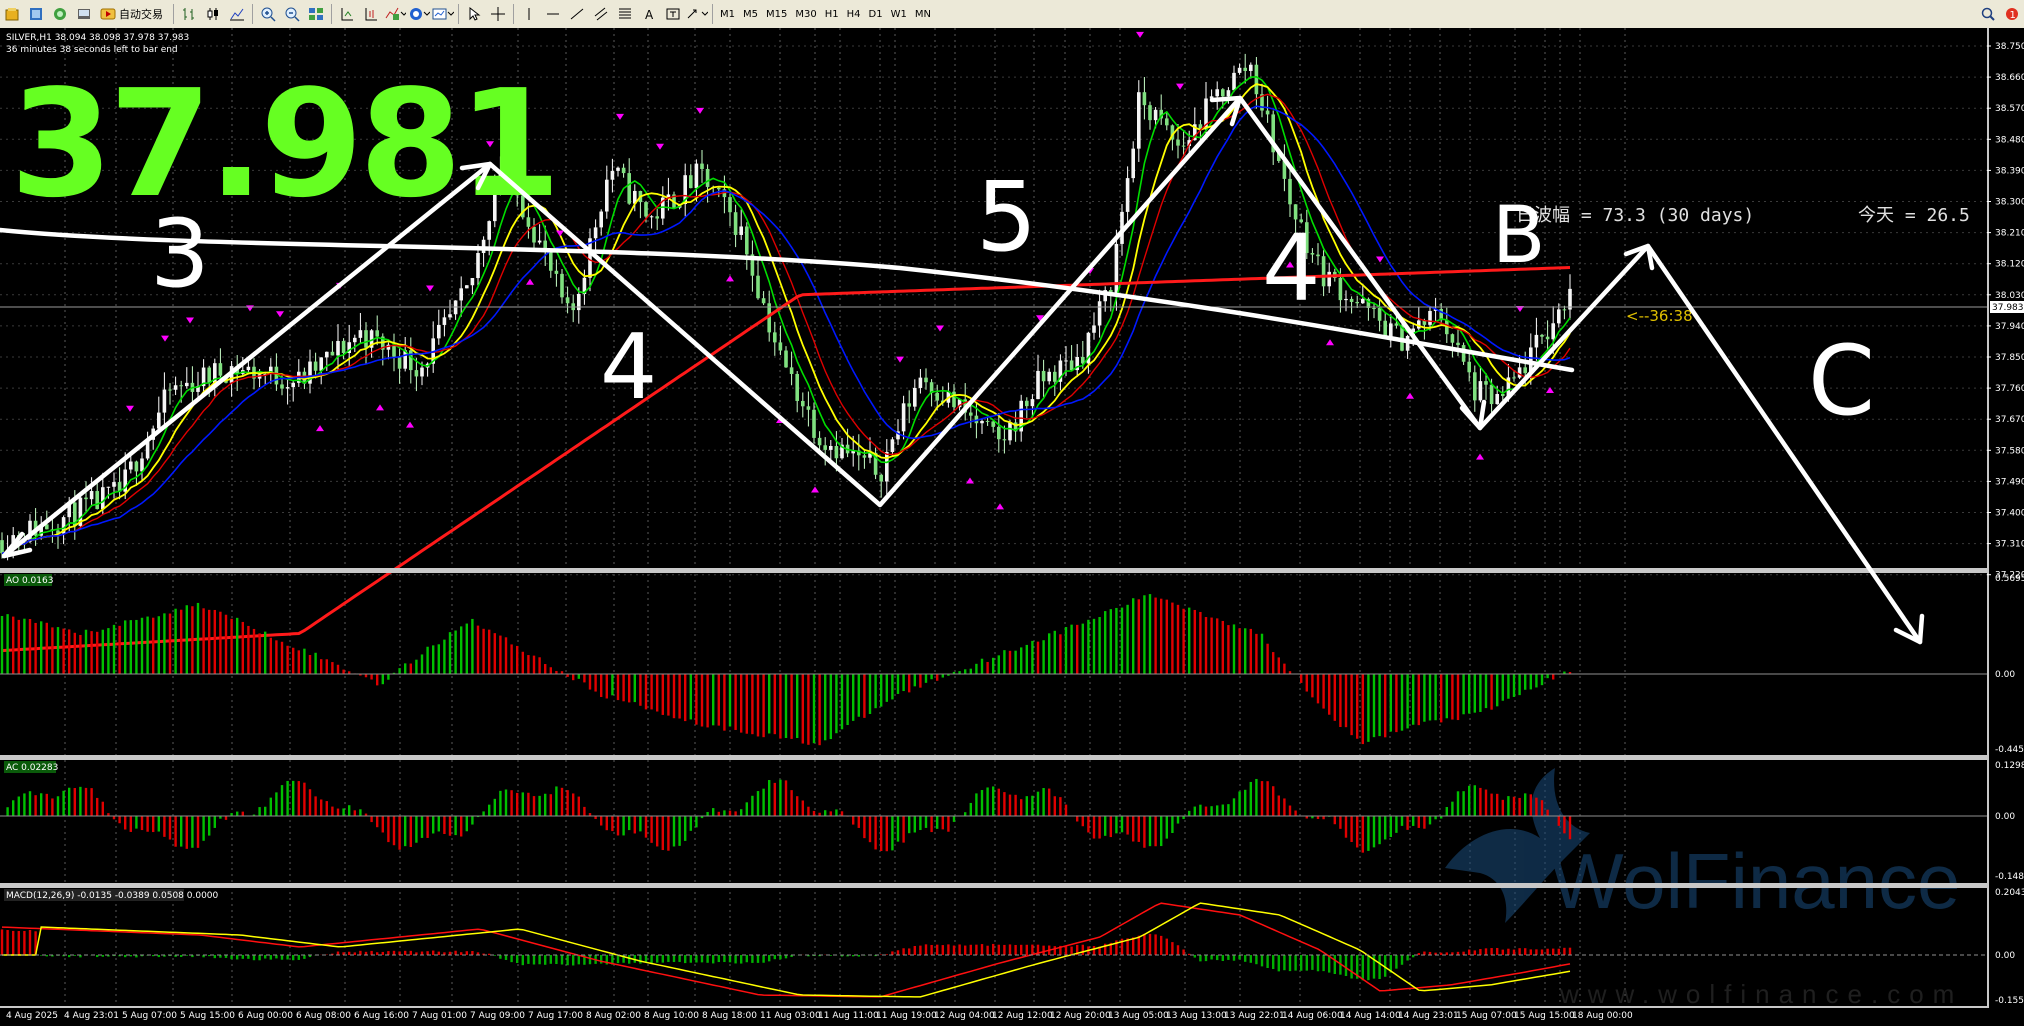  What do you see at coordinates (12, 14) in the screenshot?
I see `new-order-icon` at bounding box center [12, 14].